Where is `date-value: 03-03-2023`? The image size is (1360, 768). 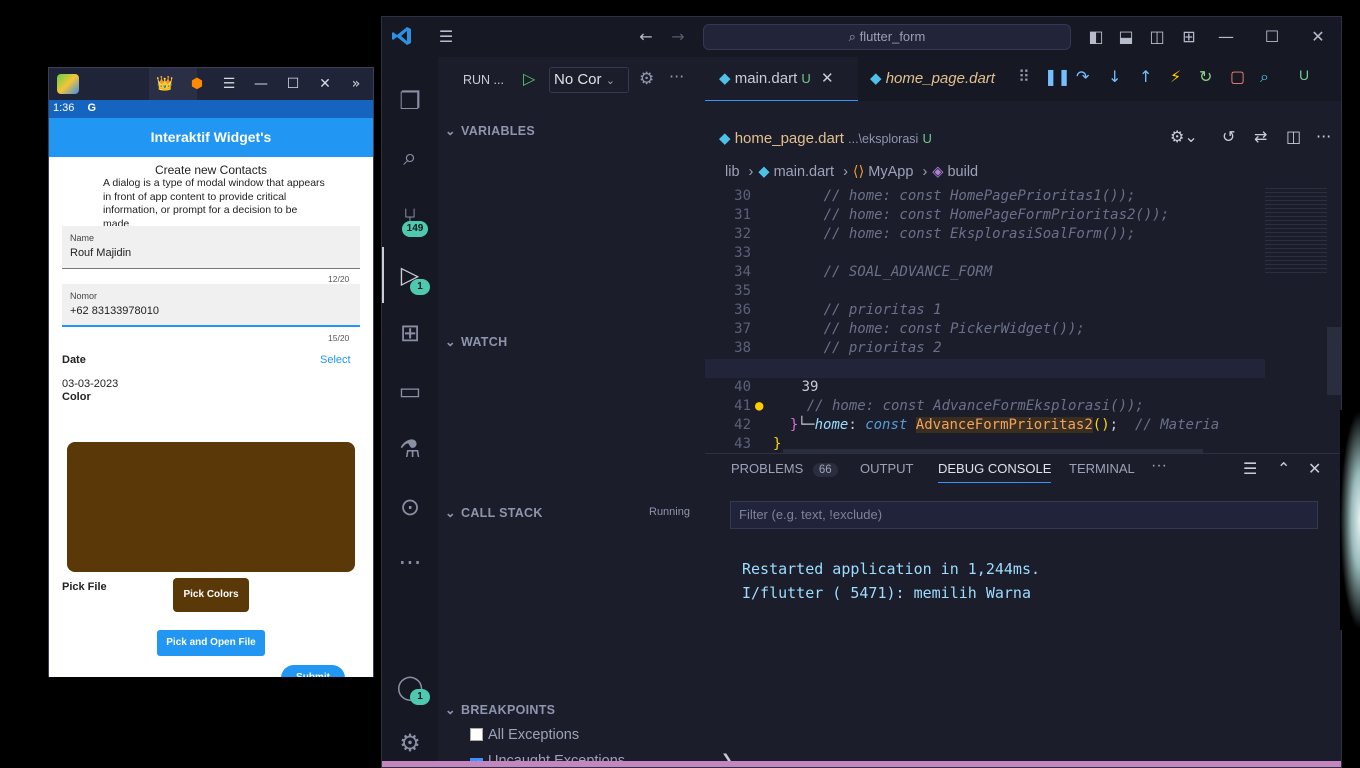 date-value: 03-03-2023 is located at coordinates (90, 384).